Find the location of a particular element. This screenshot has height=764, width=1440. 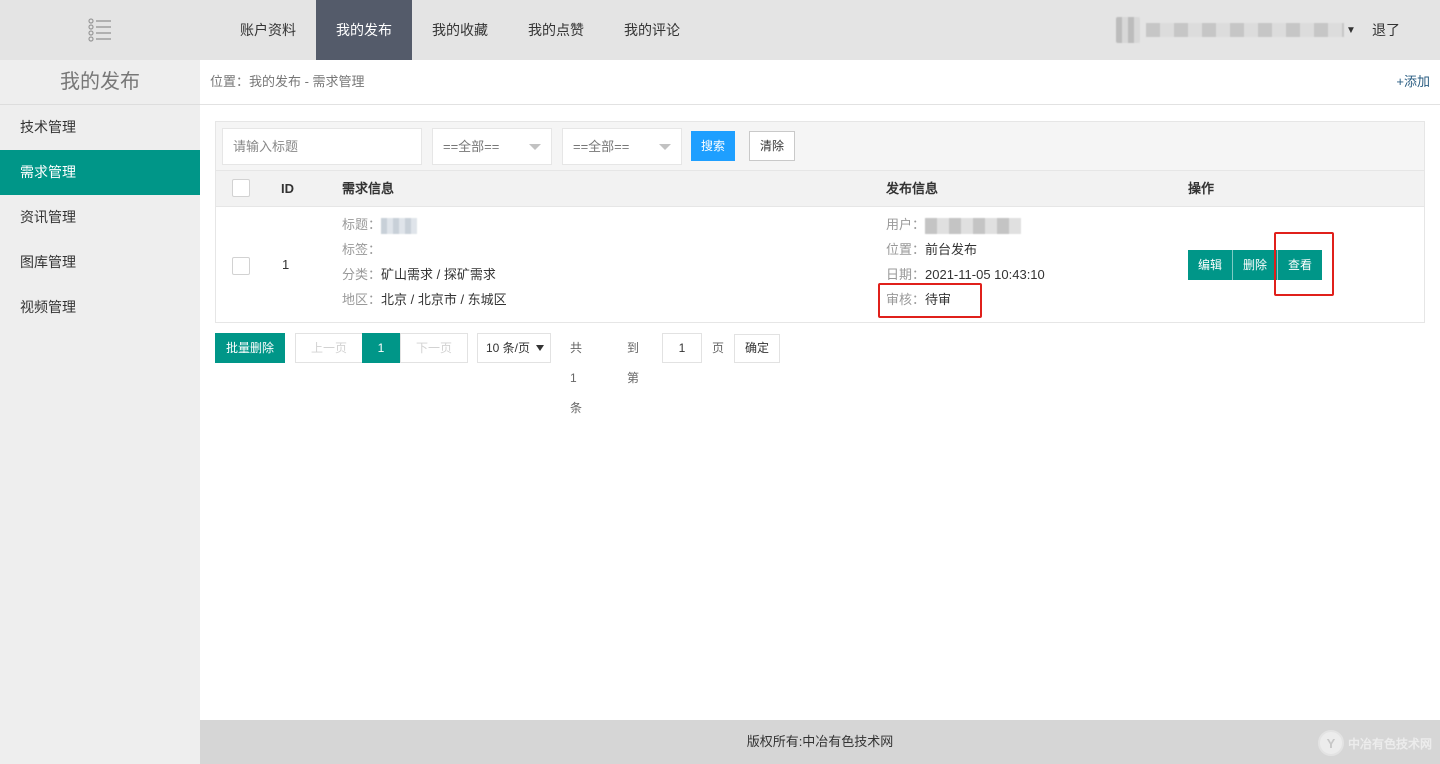

search-button: 搜索 is located at coordinates (713, 146).